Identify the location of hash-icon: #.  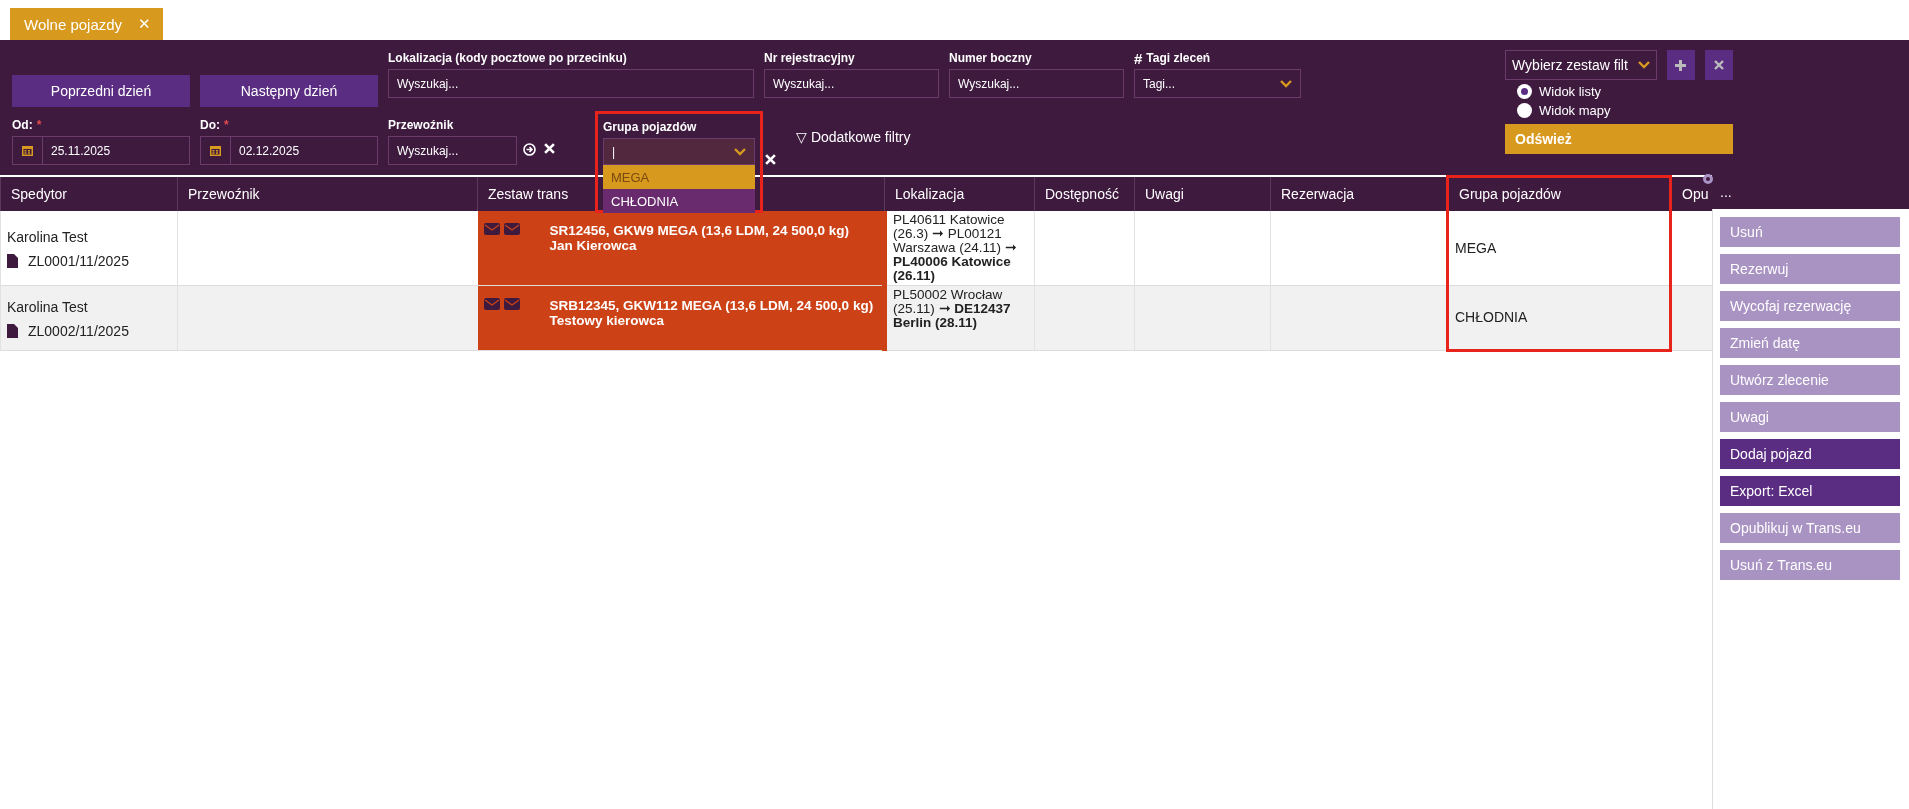
(1138, 58).